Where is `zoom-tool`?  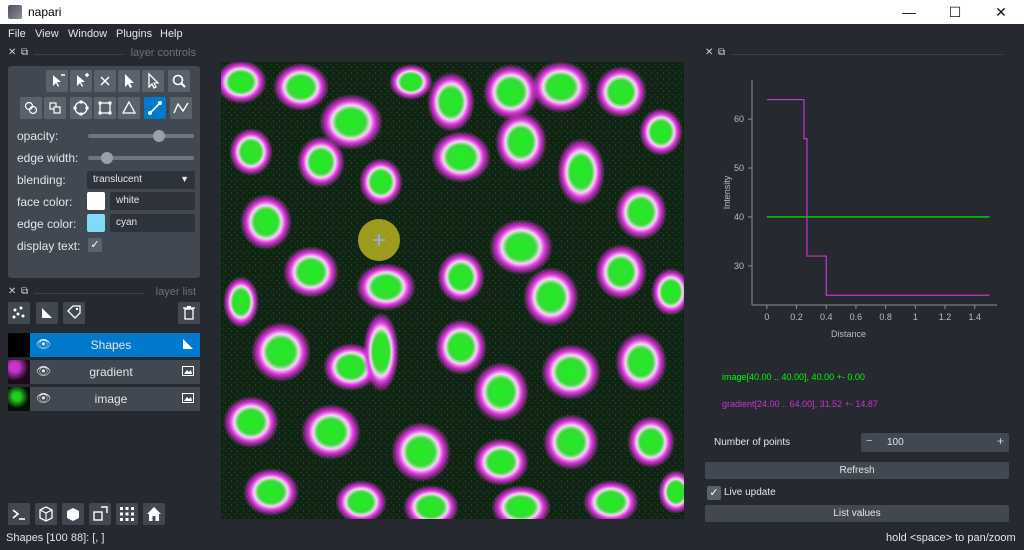
zoom-tool is located at coordinates (179, 81).